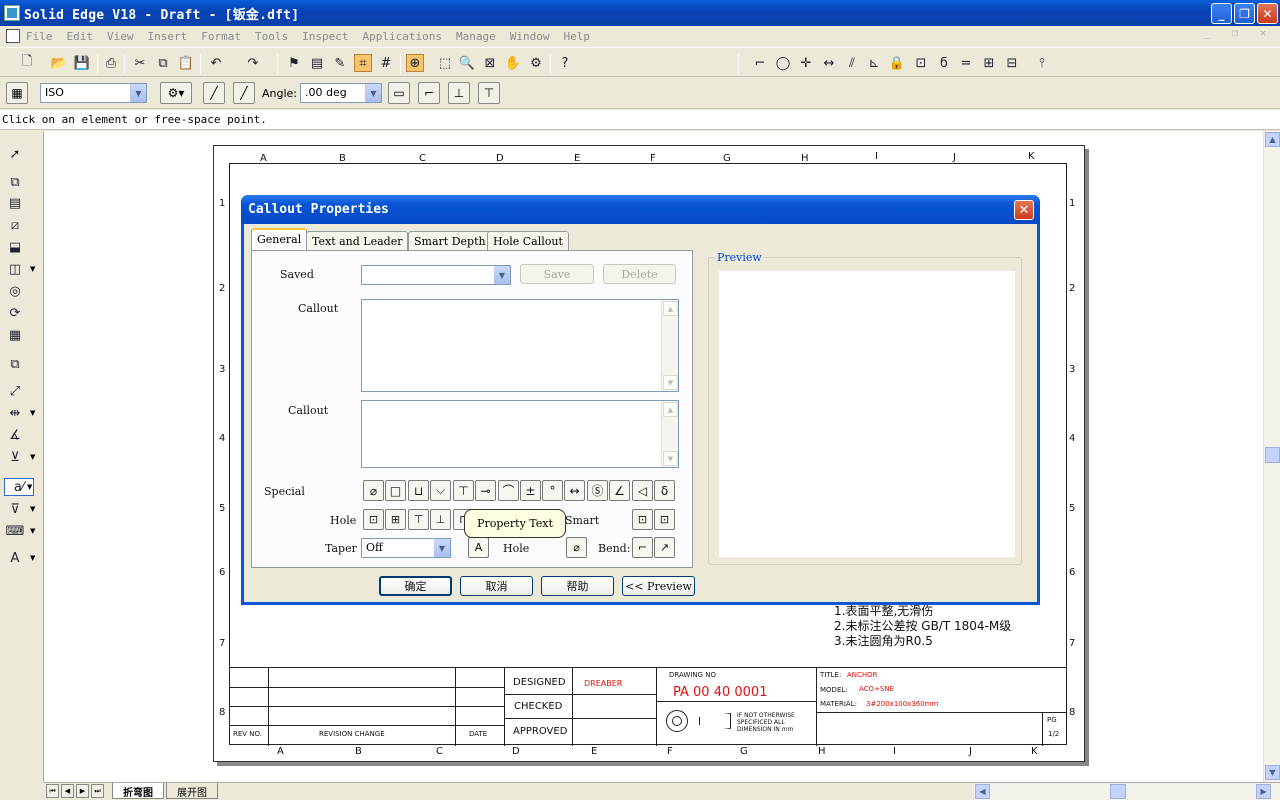  Describe the element at coordinates (597, 490) in the screenshot. I see `spherical-symbol-button: Ⓢ` at that location.